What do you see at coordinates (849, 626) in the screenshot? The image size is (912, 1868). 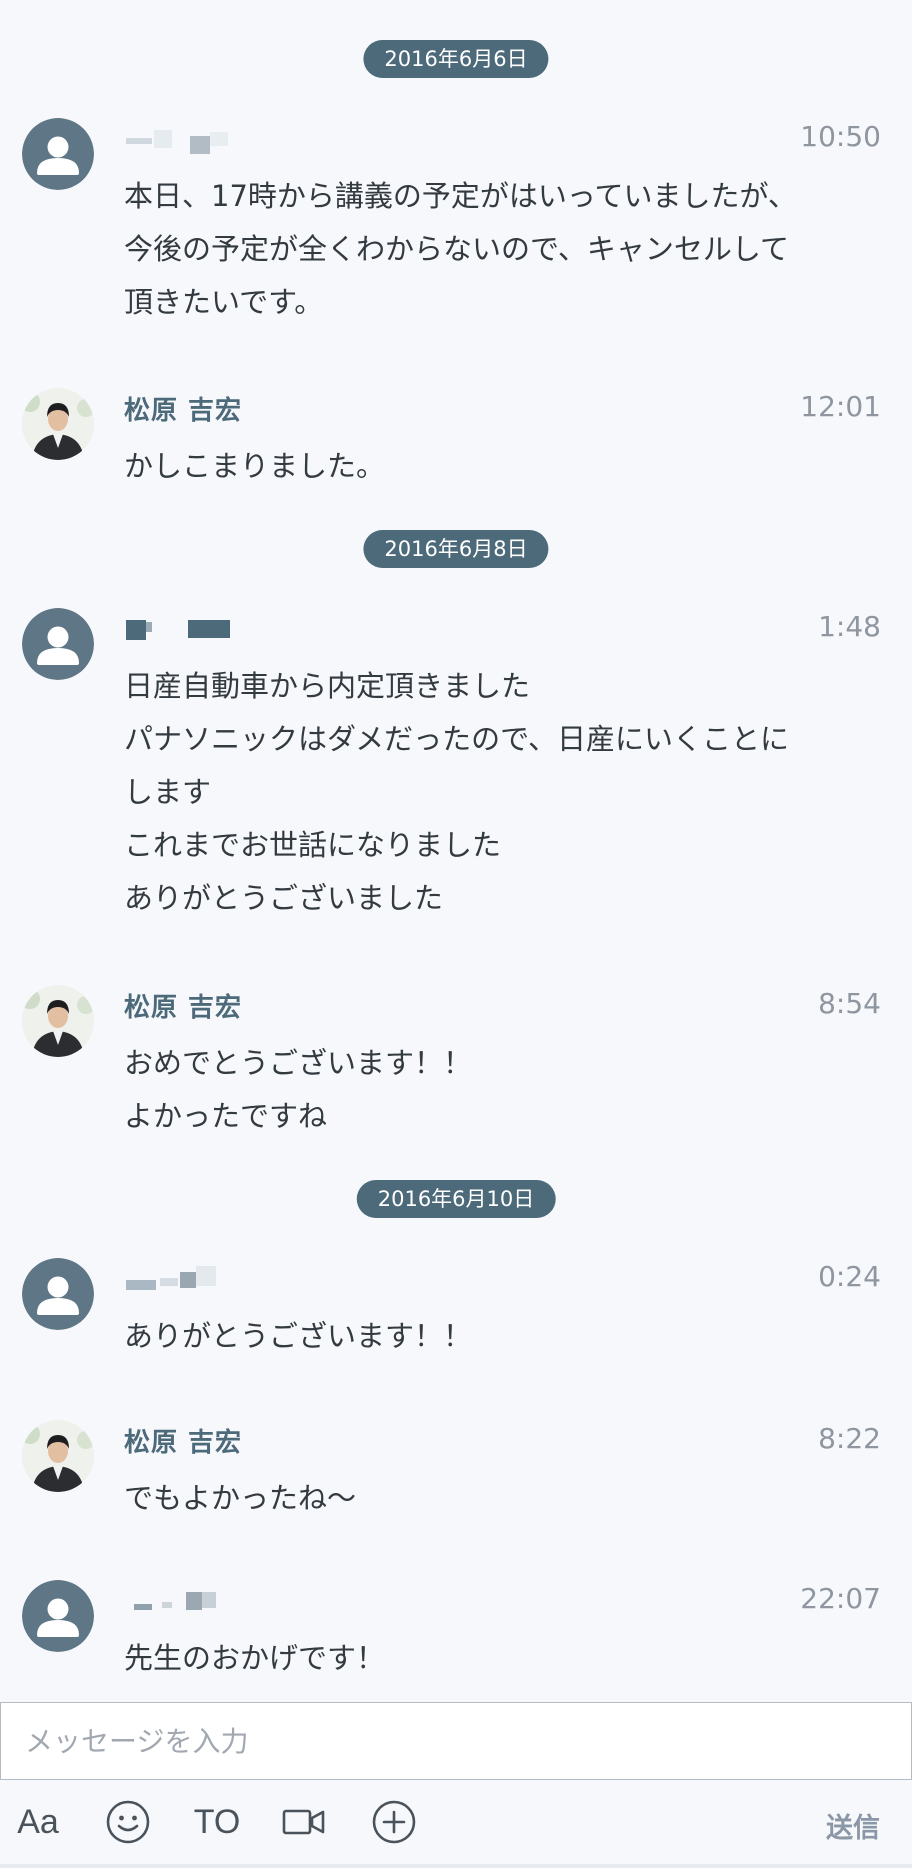 I see `message-time: 1:48` at bounding box center [849, 626].